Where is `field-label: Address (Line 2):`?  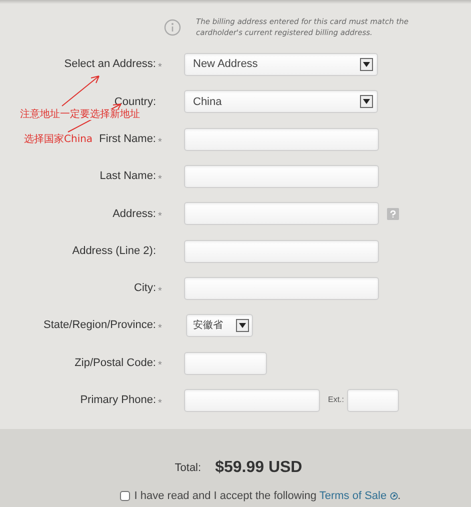
field-label: Address (Line 2): is located at coordinates (114, 250).